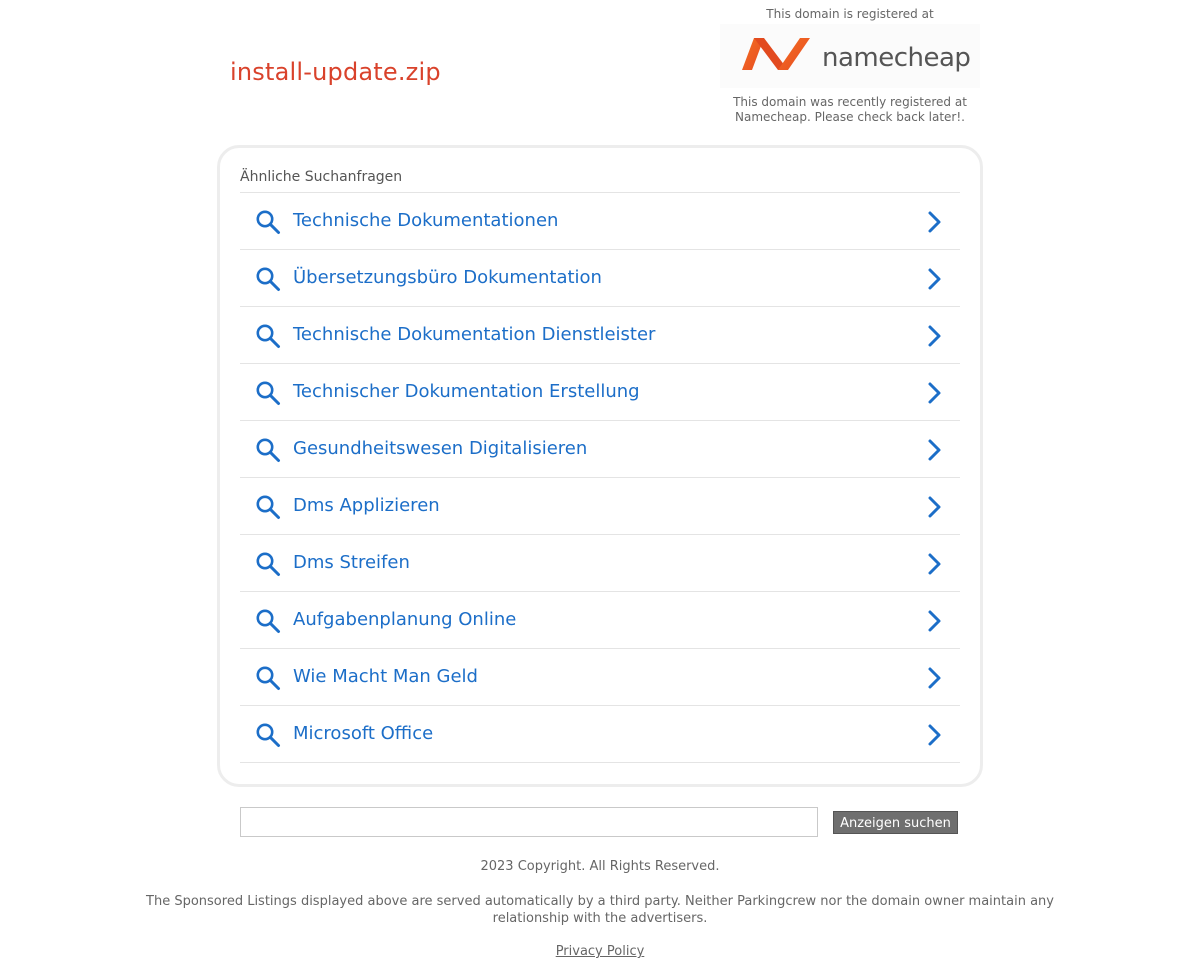 Image resolution: width=1200 pixels, height=974 pixels. I want to click on related-search-link: Technische Dokumentation Dienstleister, so click(600, 335).